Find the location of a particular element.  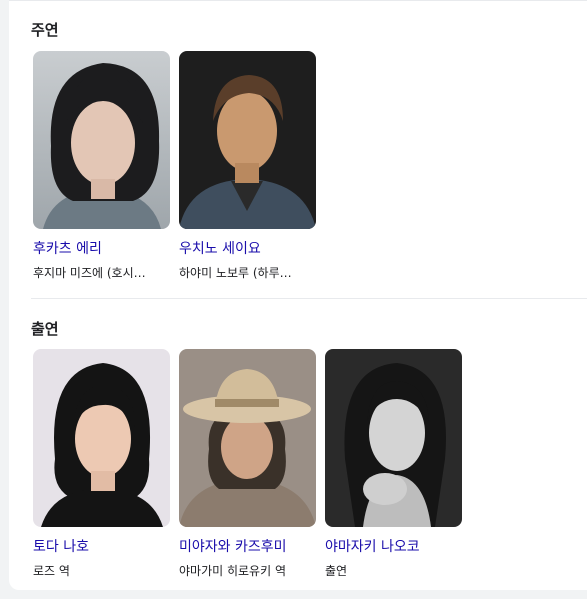

person-role: 출연 is located at coordinates (336, 571).